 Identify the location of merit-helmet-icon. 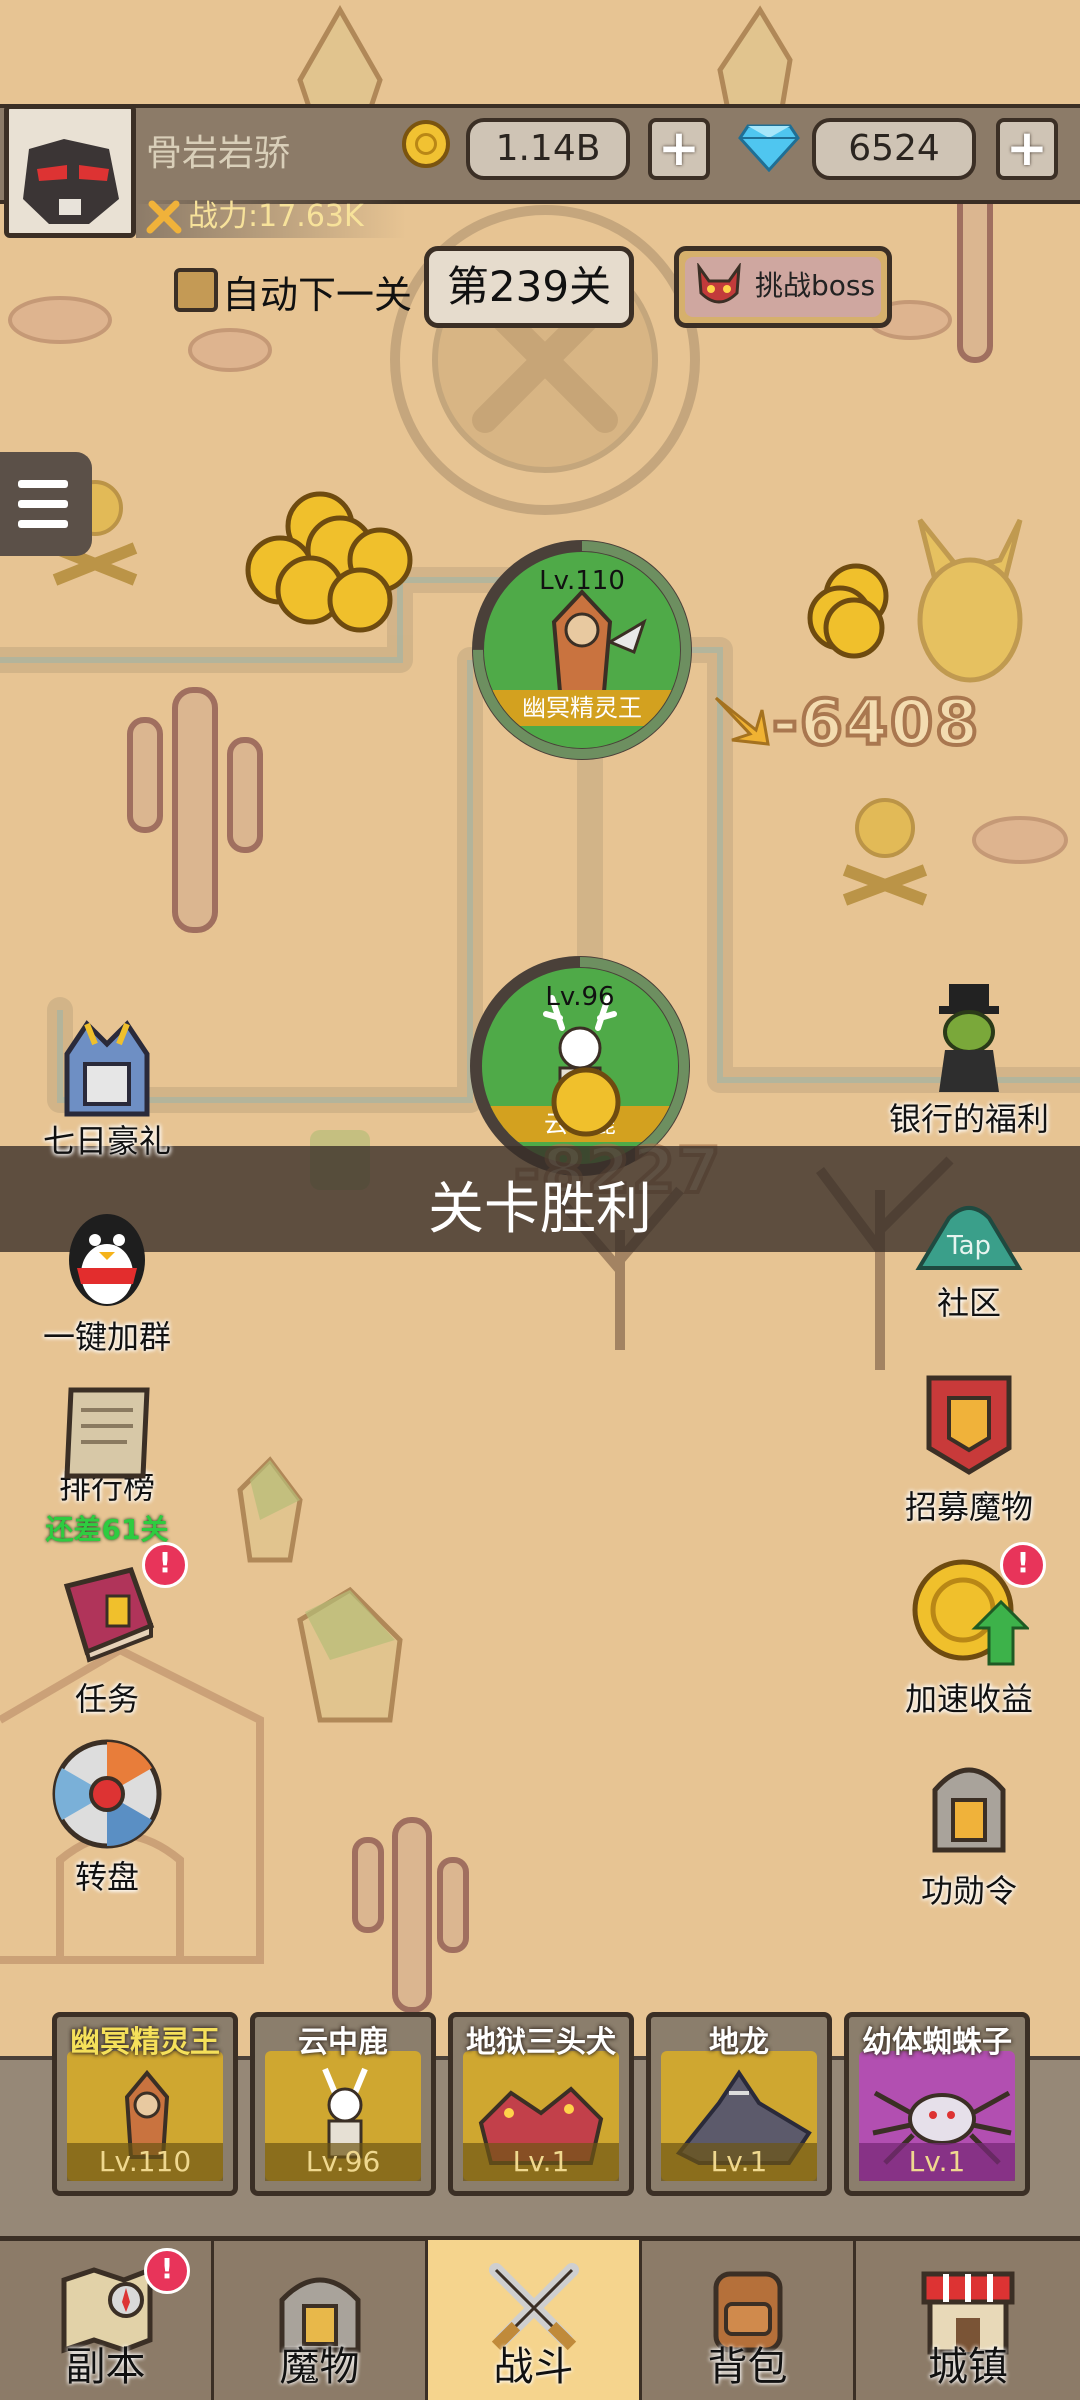
(969, 1810).